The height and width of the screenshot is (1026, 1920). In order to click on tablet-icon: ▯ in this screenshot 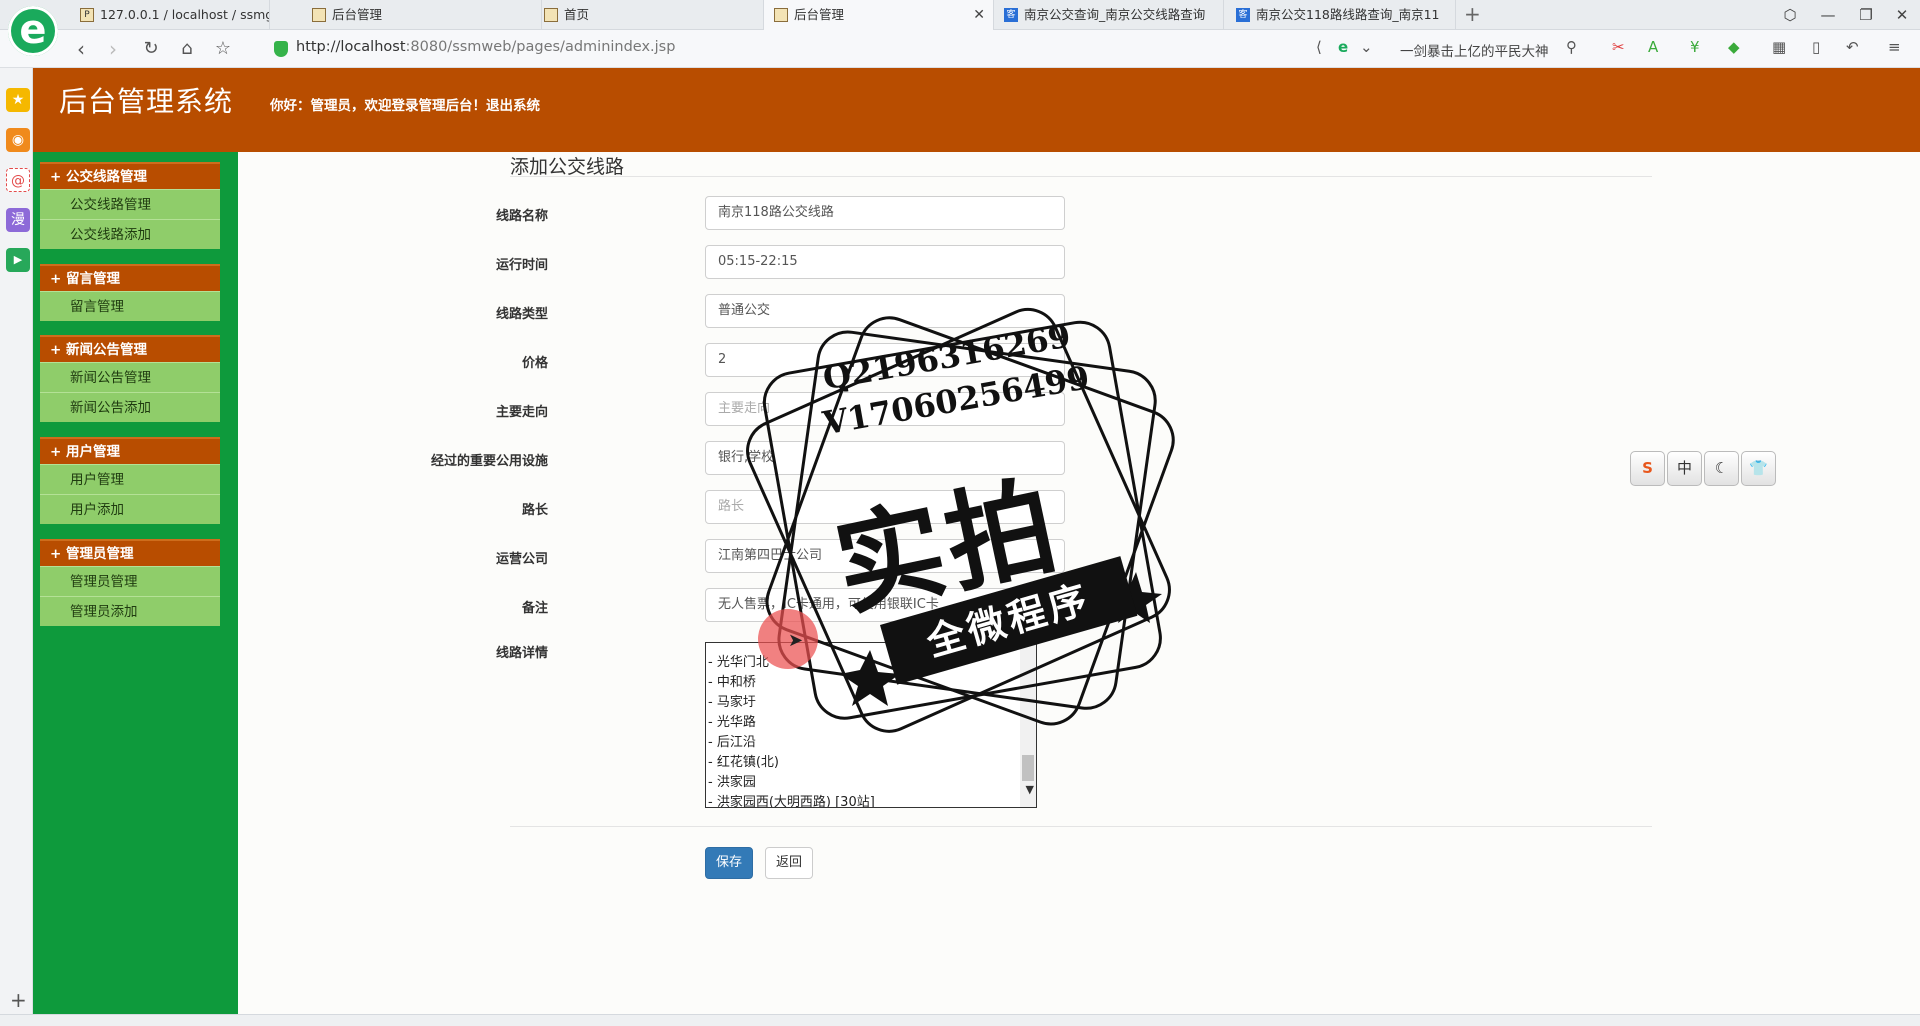, I will do `click(1816, 47)`.